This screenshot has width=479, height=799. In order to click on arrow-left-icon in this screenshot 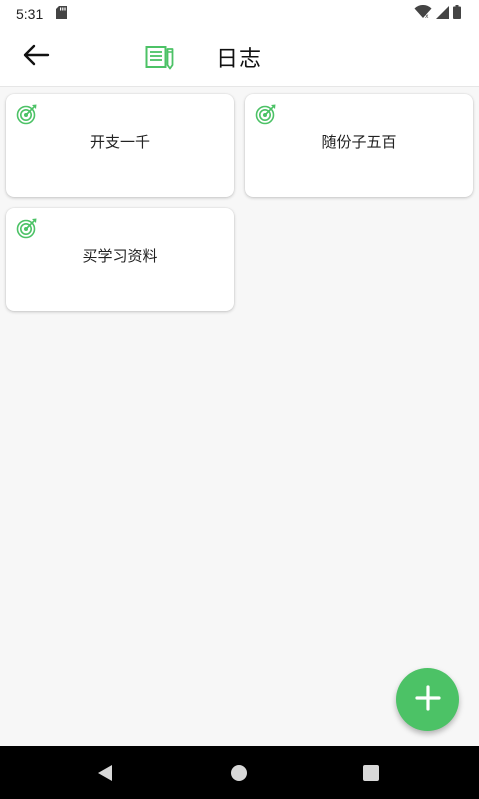, I will do `click(36, 57)`.